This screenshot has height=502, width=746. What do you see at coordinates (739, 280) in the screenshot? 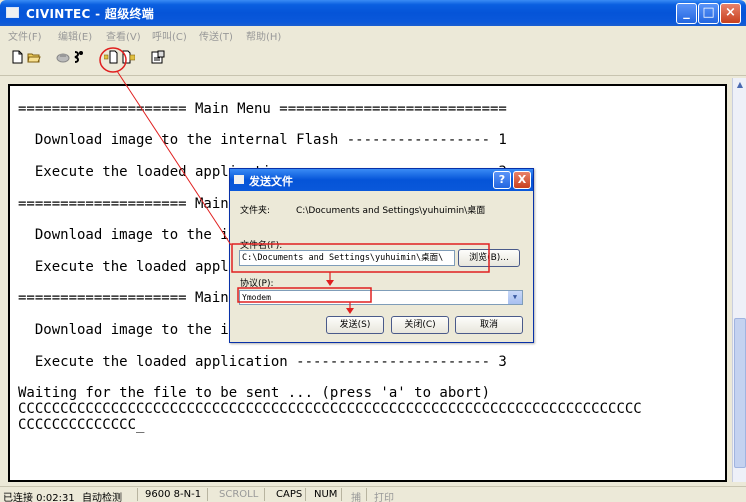
I see `vertical-scrollbar: ▲` at bounding box center [739, 280].